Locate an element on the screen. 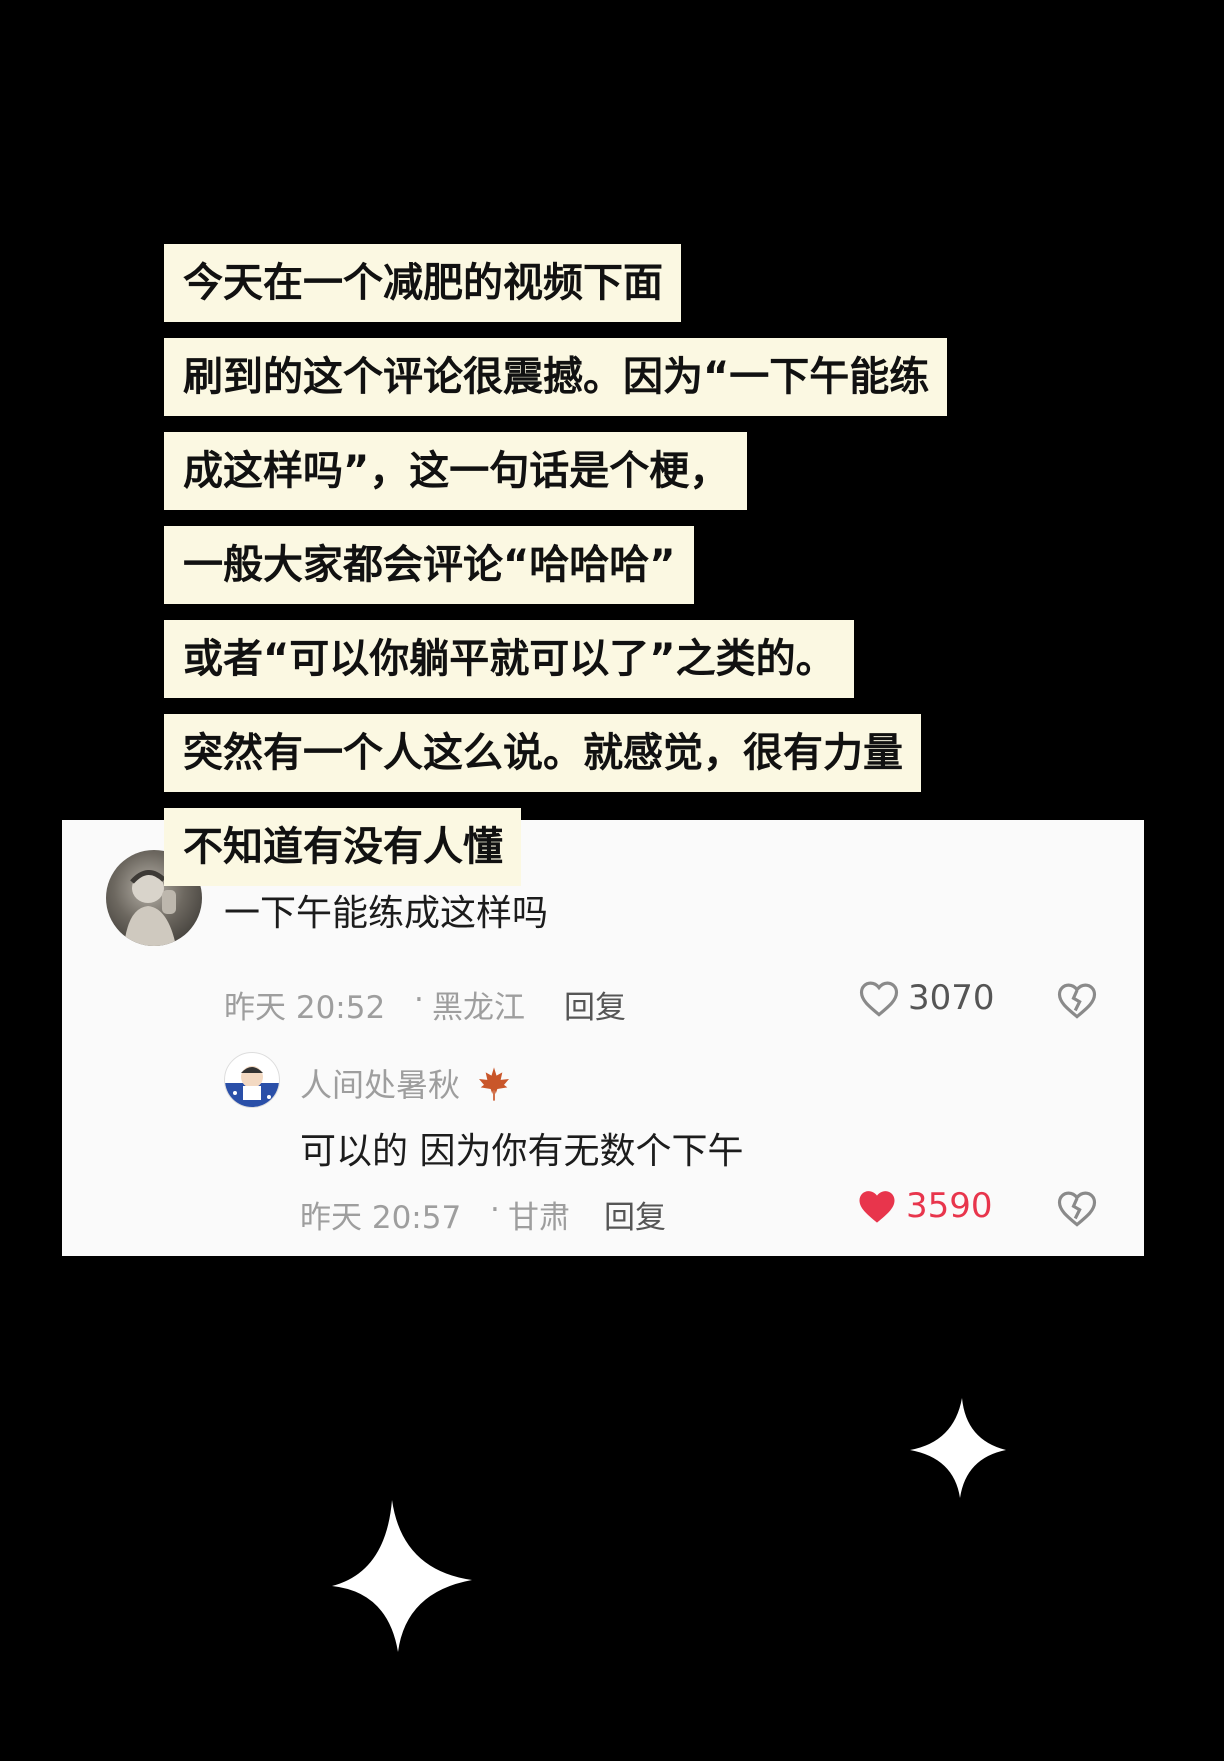 The height and width of the screenshot is (1761, 1224). reply-like-count: 3590 is located at coordinates (949, 1206).